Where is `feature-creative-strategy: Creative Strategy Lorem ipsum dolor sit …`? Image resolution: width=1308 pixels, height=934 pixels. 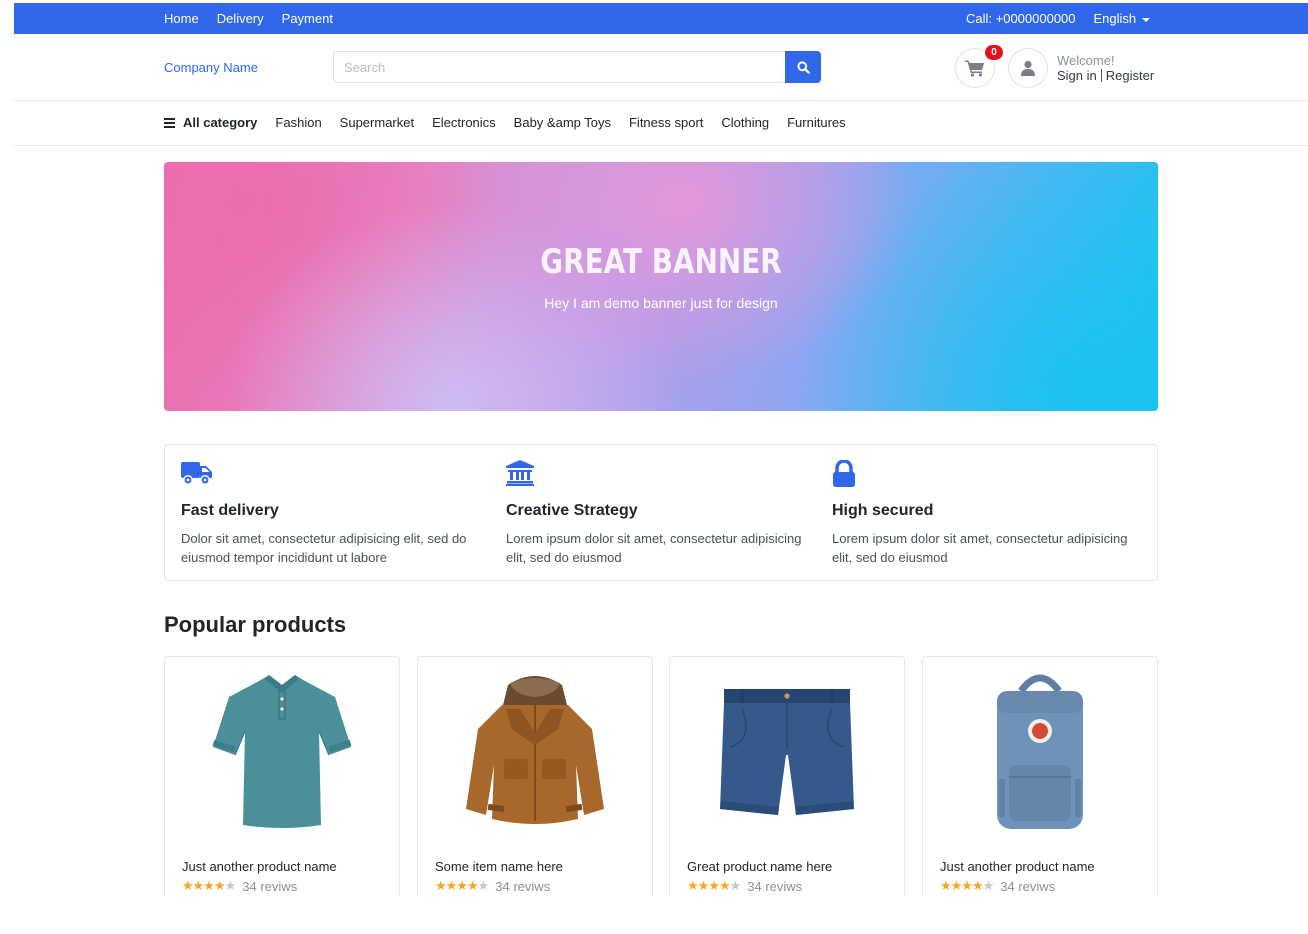
feature-creative-strategy: Creative Strategy Lorem ipsum dolor sit … is located at coordinates (661, 513).